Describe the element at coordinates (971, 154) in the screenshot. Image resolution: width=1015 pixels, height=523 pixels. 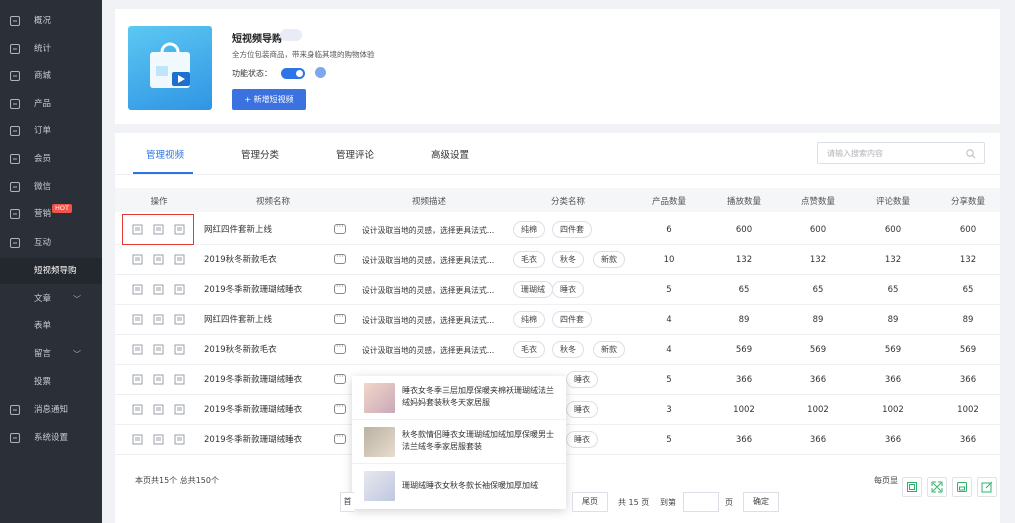
I see `search-icon` at that location.